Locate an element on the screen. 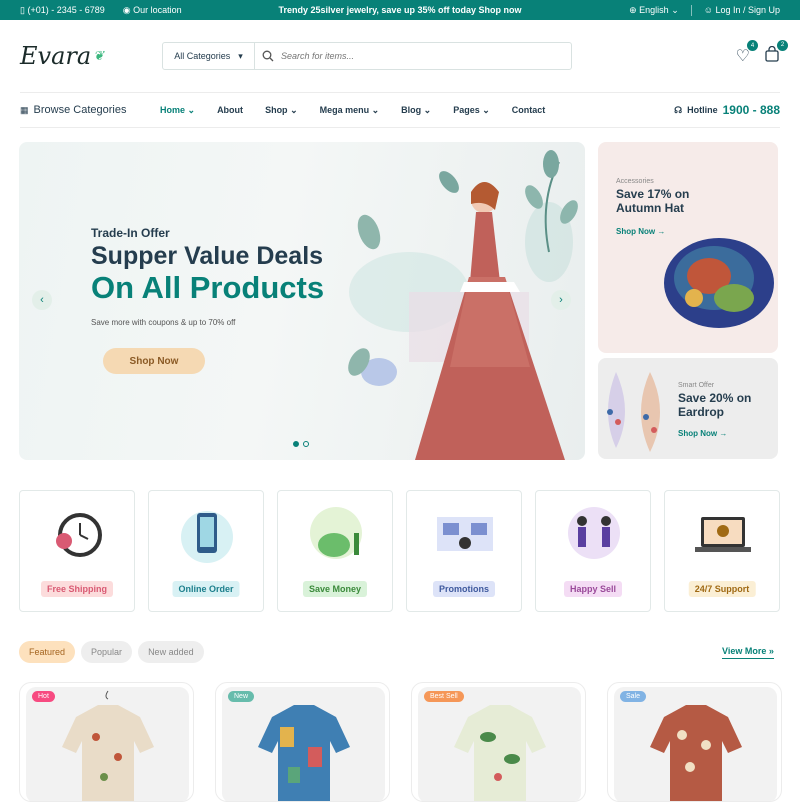  banner-title: Save 17% on is located at coordinates (653, 194).